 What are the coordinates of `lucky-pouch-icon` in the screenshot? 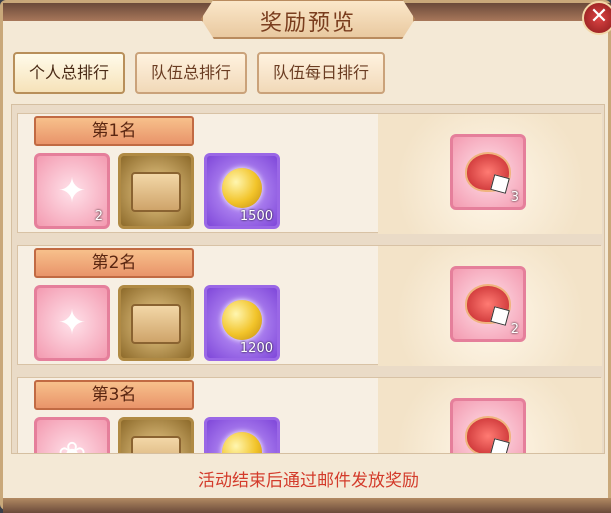 It's located at (488, 425).